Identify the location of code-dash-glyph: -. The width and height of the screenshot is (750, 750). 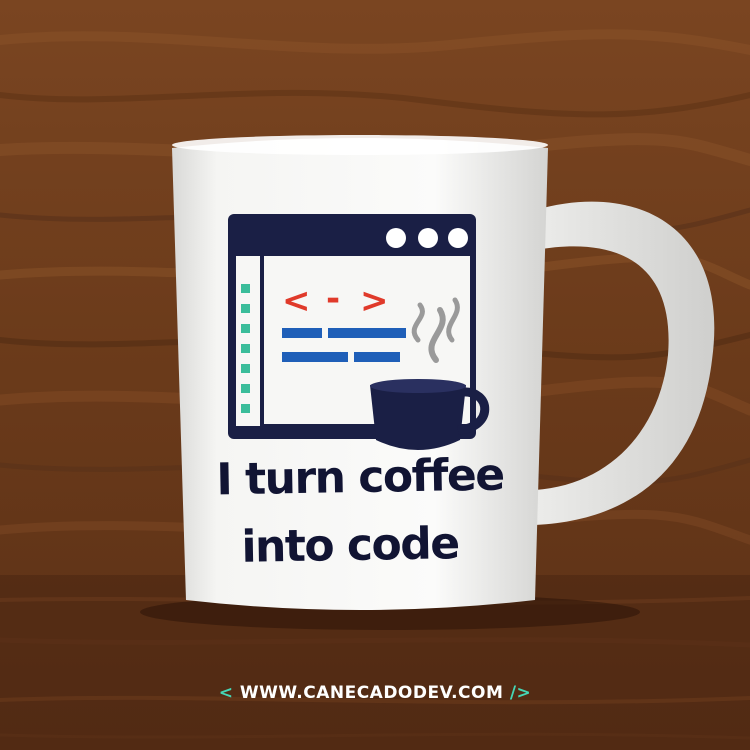
(333, 299).